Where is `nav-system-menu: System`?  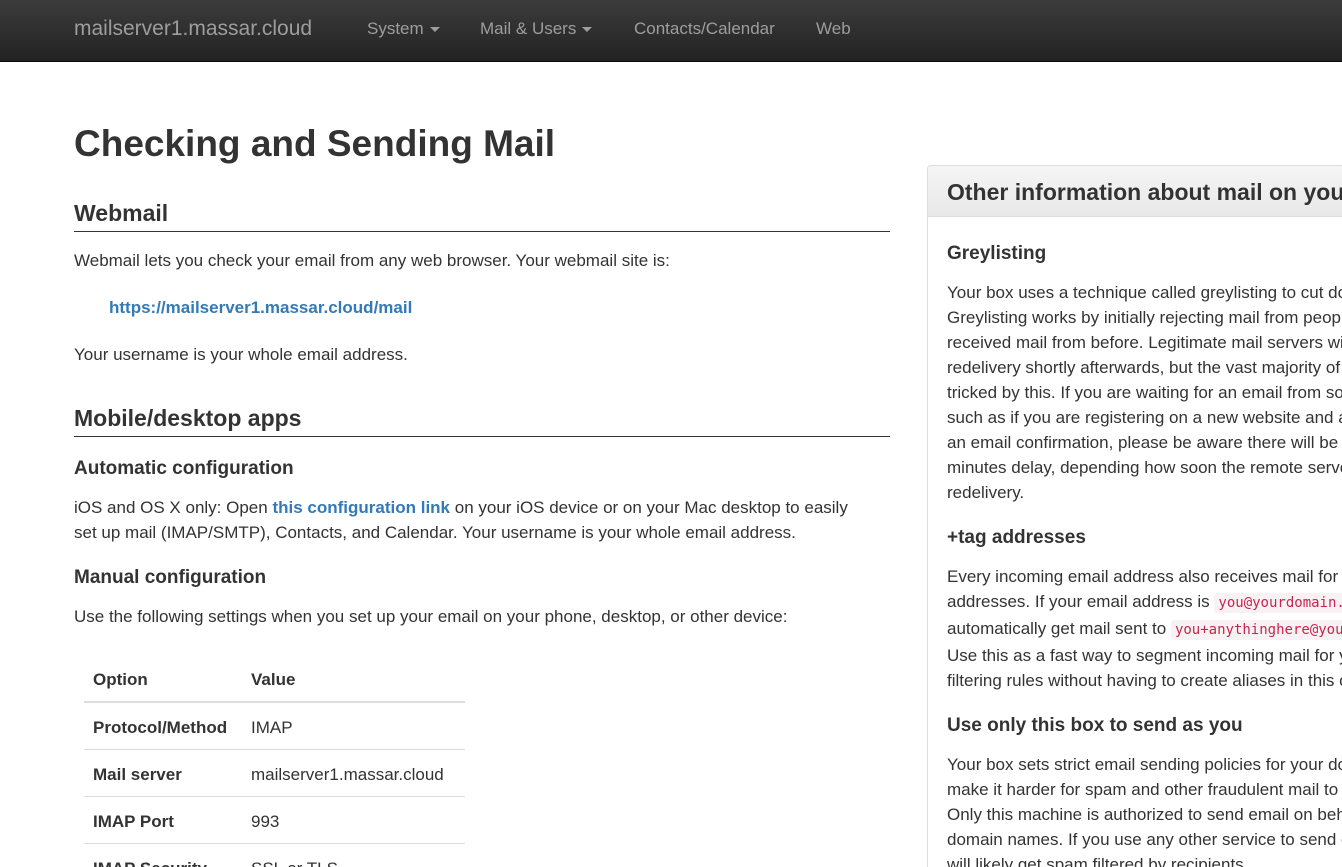 nav-system-menu: System is located at coordinates (403, 29).